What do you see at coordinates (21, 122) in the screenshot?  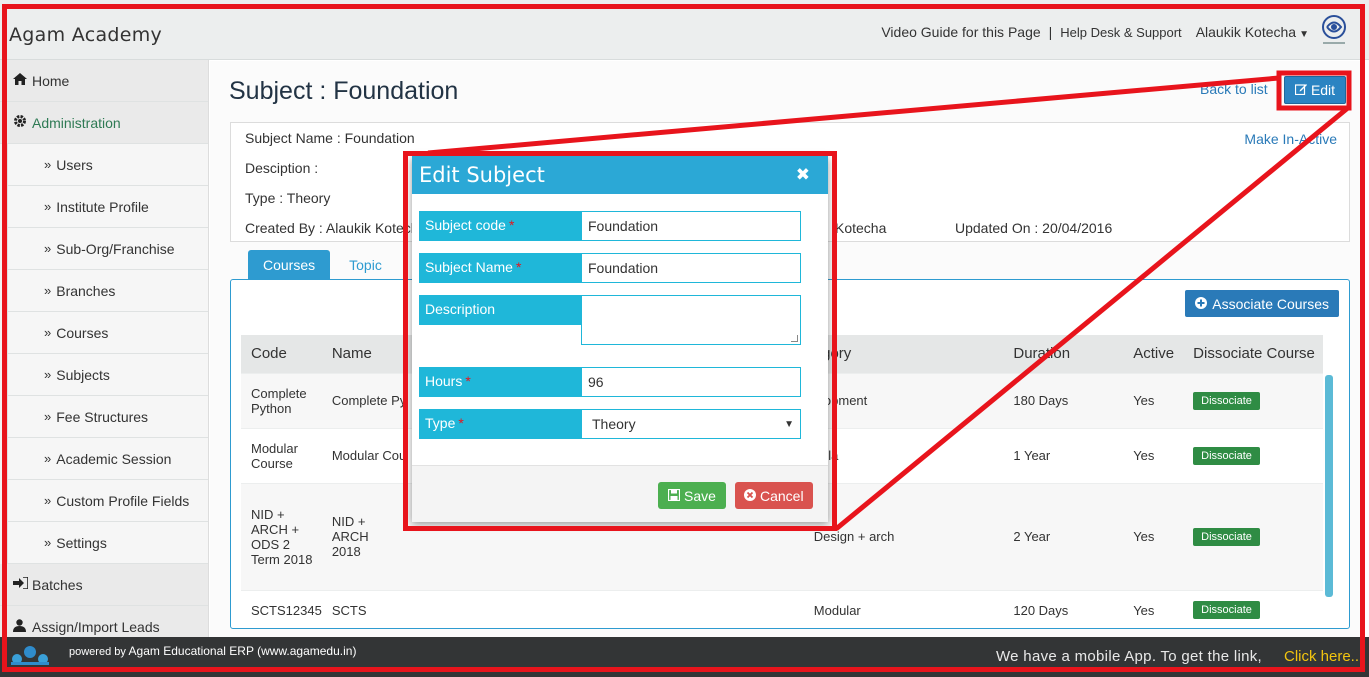 I see `gear-icon` at bounding box center [21, 122].